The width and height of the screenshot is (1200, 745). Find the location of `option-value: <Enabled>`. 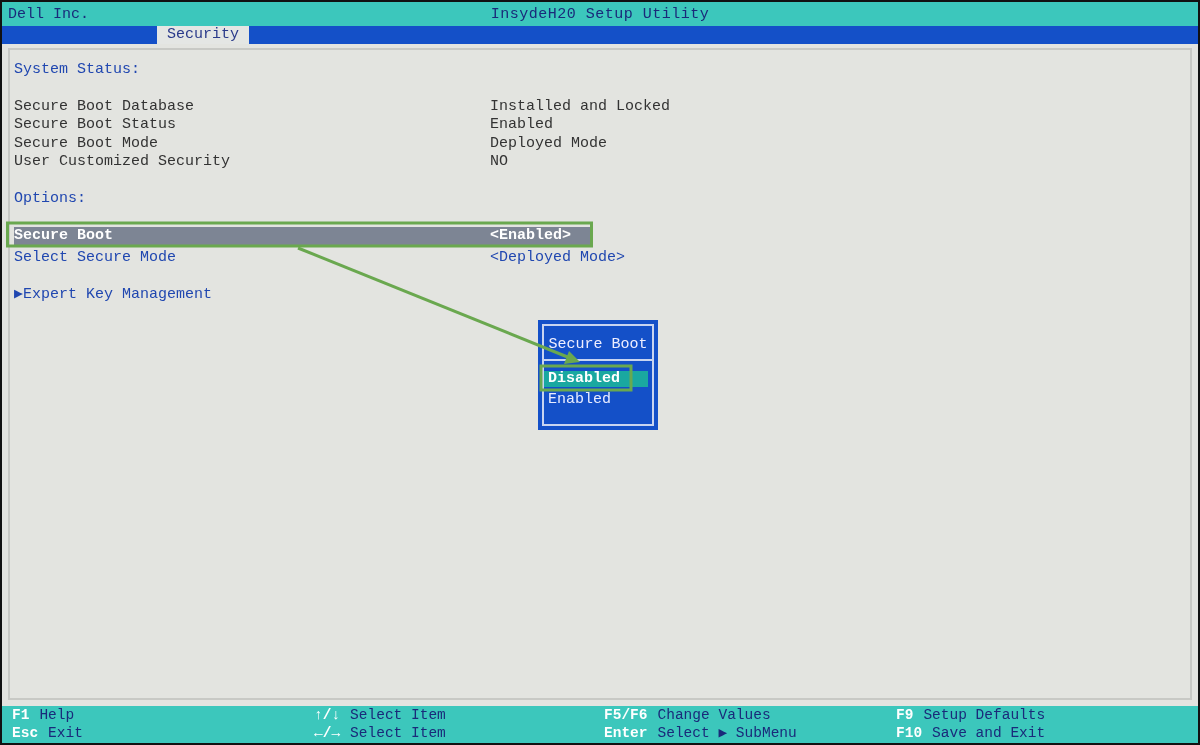

option-value: <Enabled> is located at coordinates (530, 235).